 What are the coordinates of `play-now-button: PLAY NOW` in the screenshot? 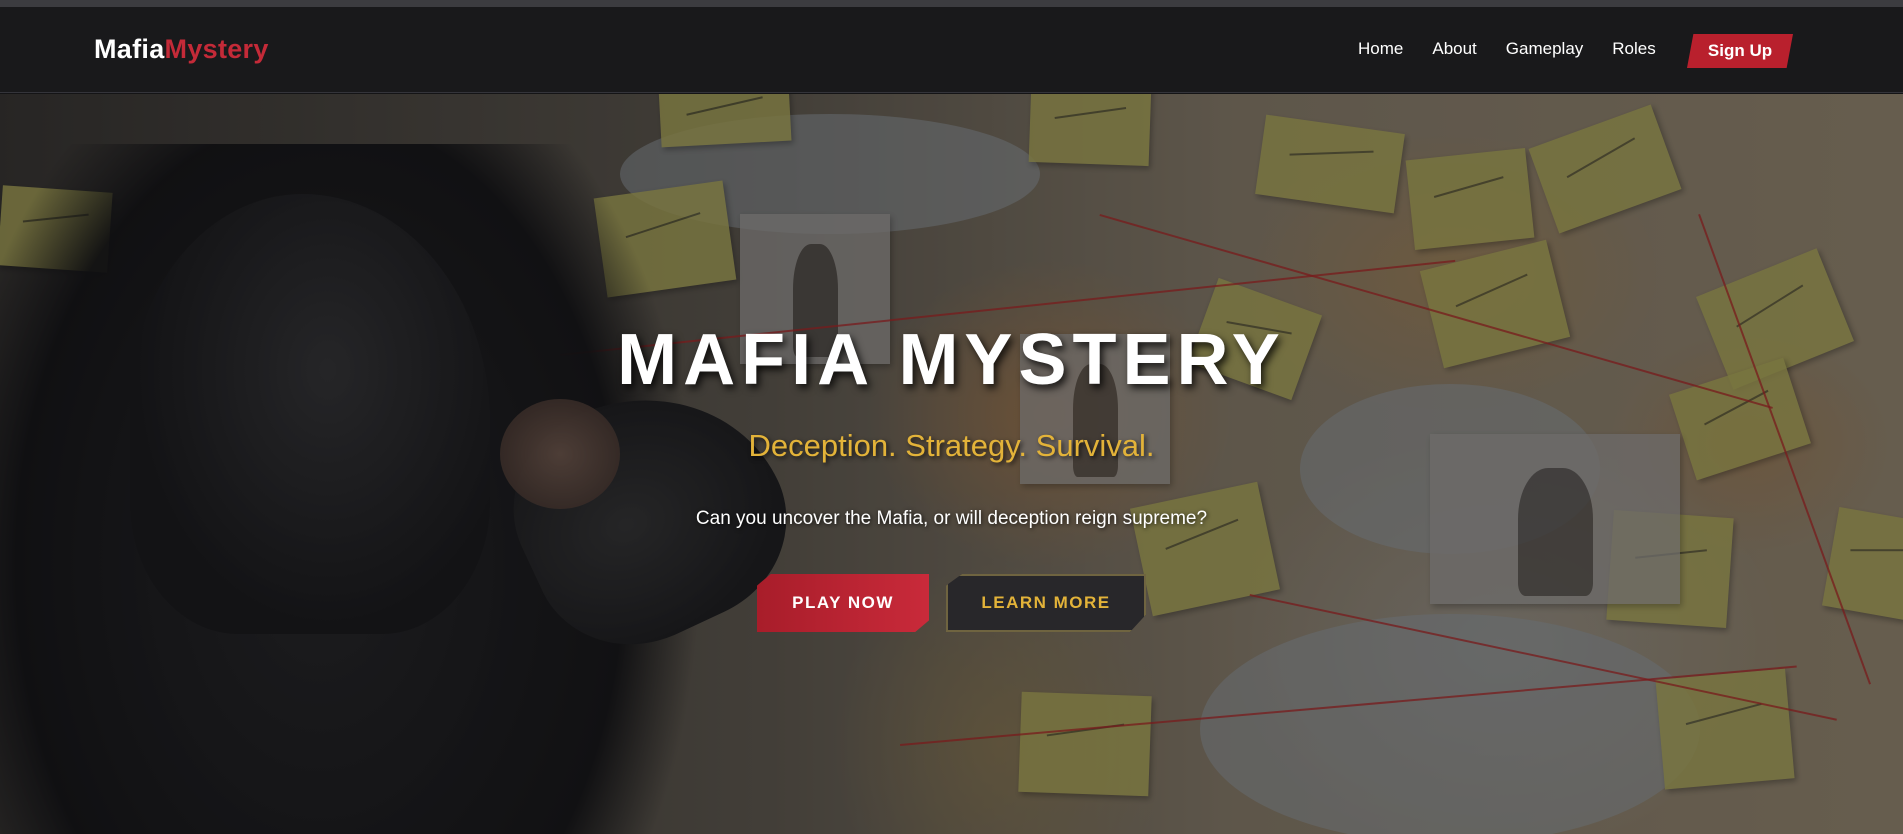 It's located at (843, 603).